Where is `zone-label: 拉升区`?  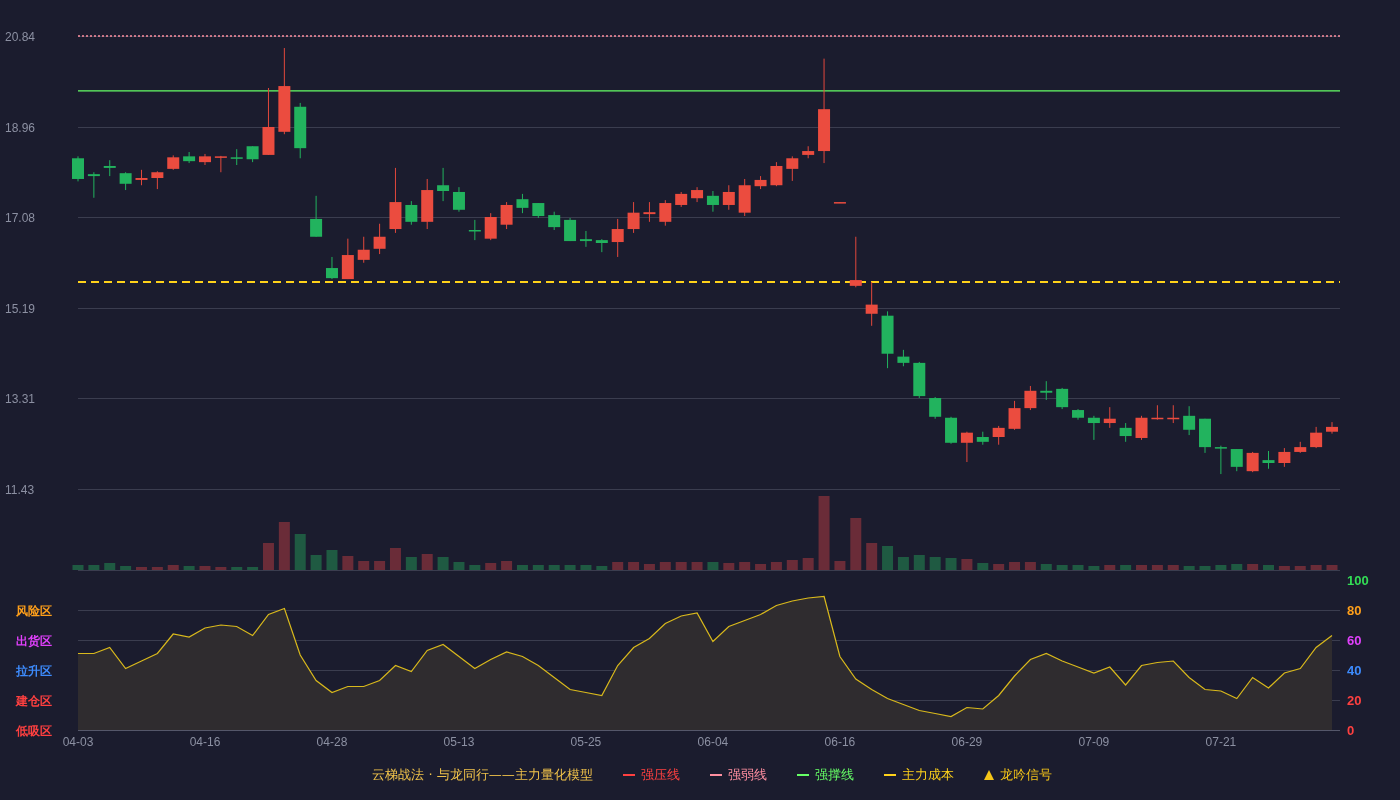
zone-label: 拉升区 is located at coordinates (34, 670).